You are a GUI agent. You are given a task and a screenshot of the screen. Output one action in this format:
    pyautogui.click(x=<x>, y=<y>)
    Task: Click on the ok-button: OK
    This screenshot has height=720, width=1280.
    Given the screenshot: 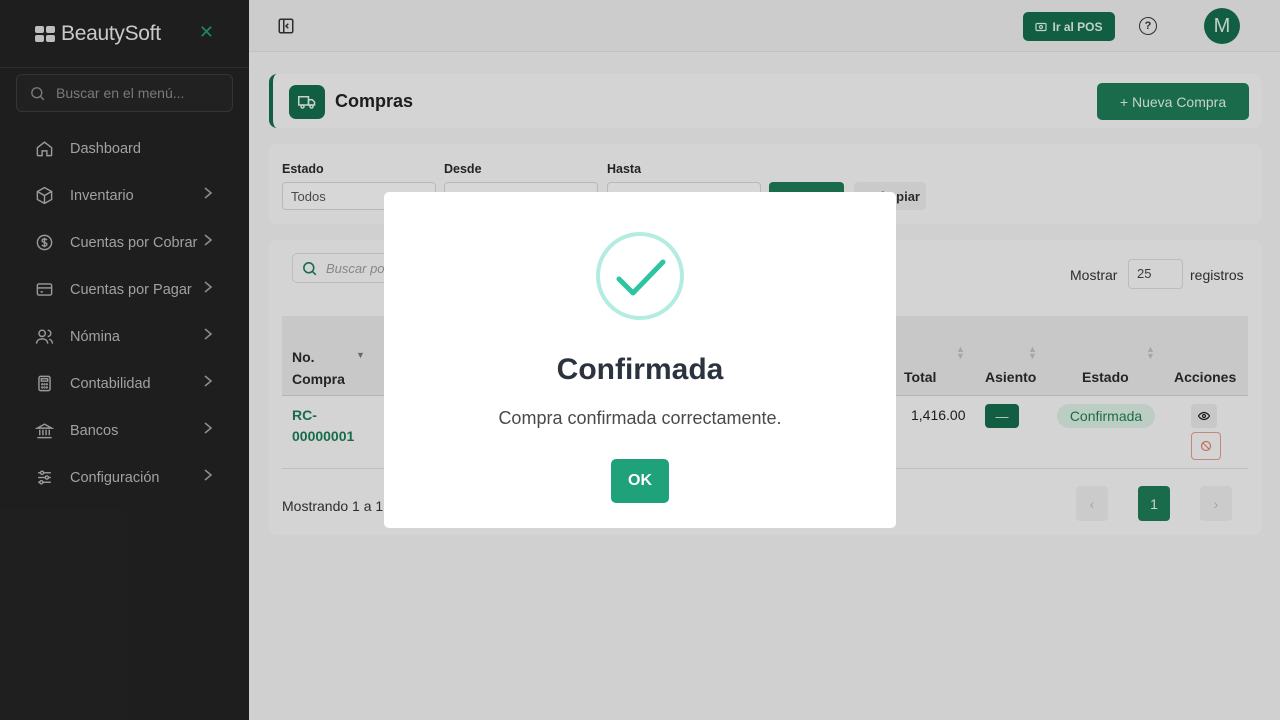 What is the action you would take?
    pyautogui.click(x=640, y=481)
    